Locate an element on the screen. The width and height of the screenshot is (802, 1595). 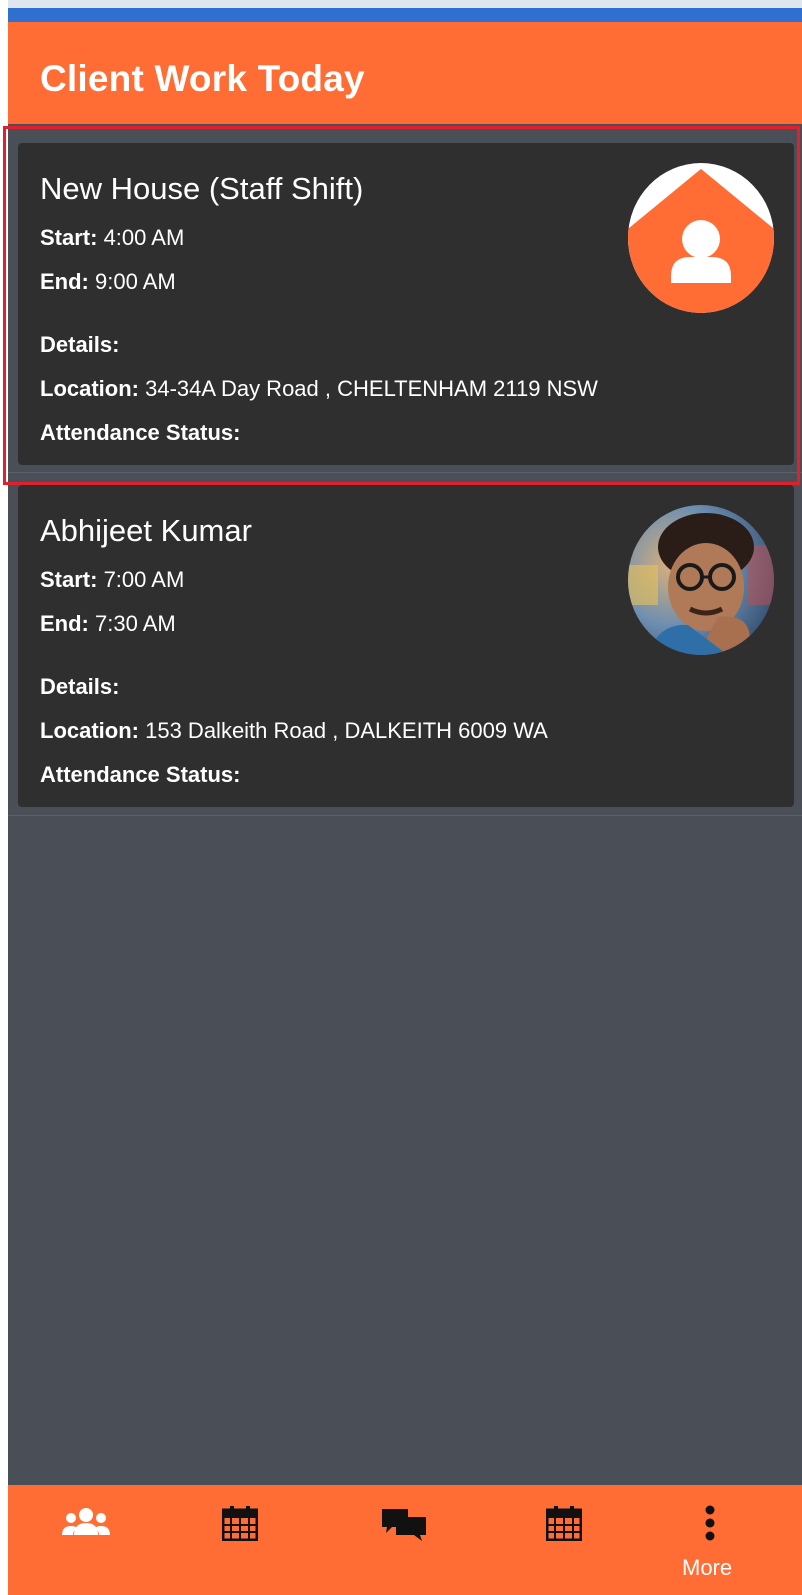
end-time: 9:00 AM is located at coordinates (135, 281).